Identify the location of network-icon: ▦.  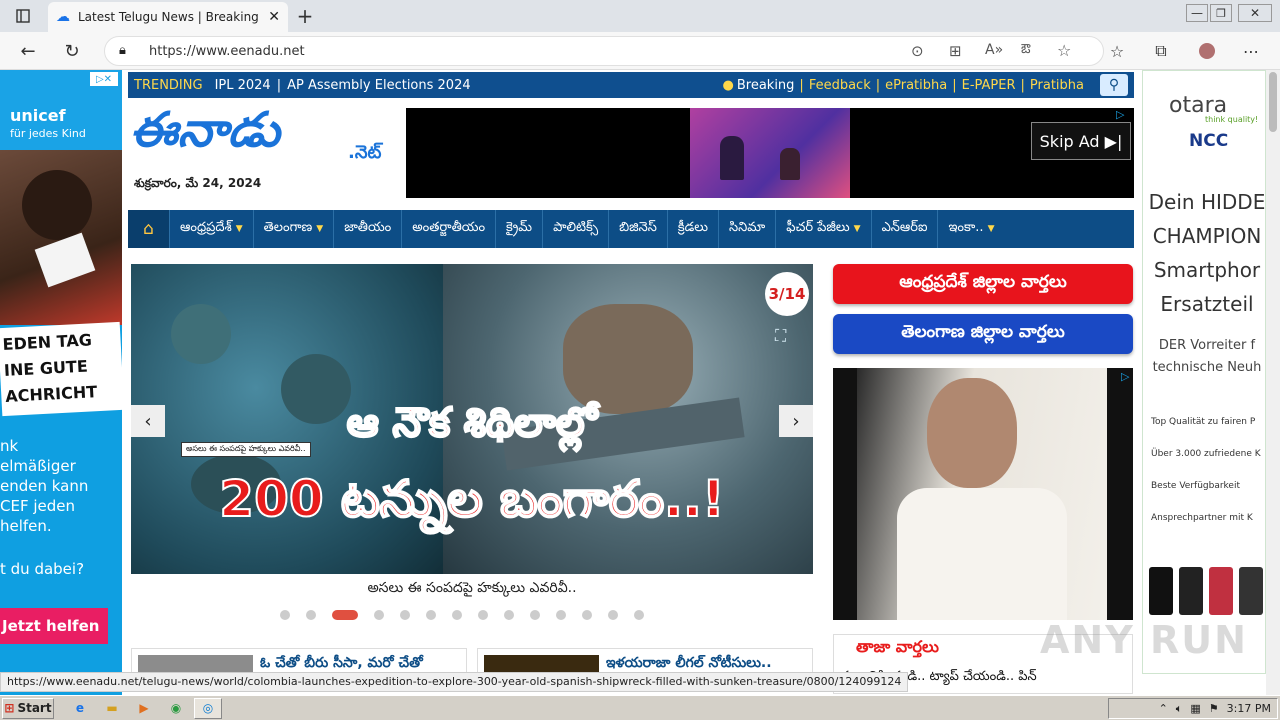
(1195, 708).